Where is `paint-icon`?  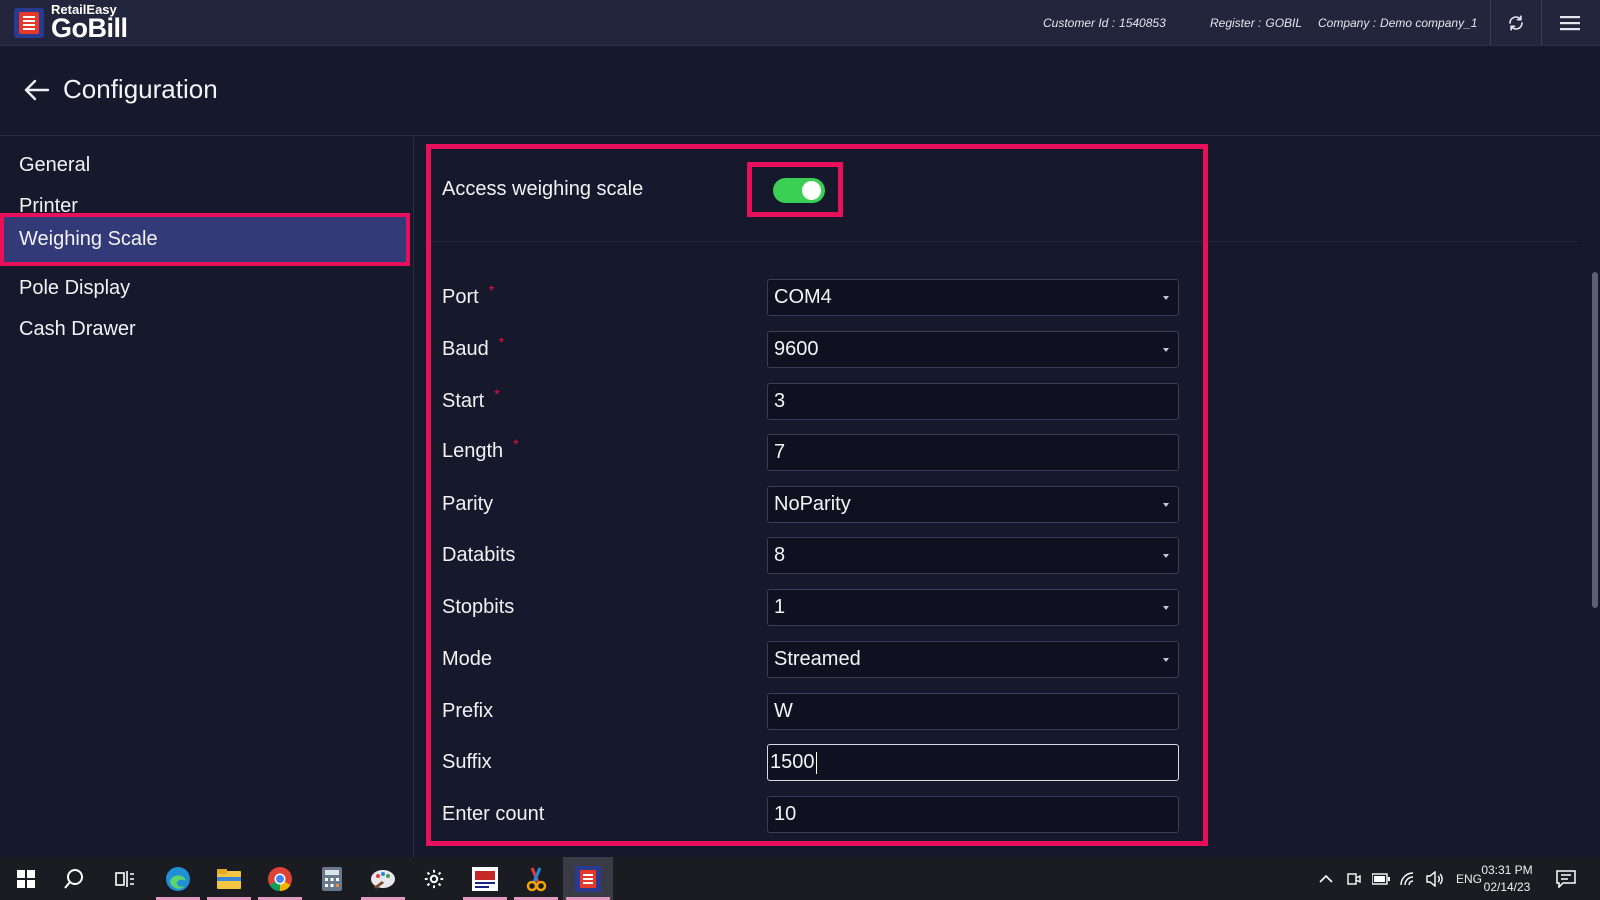
paint-icon is located at coordinates (383, 879).